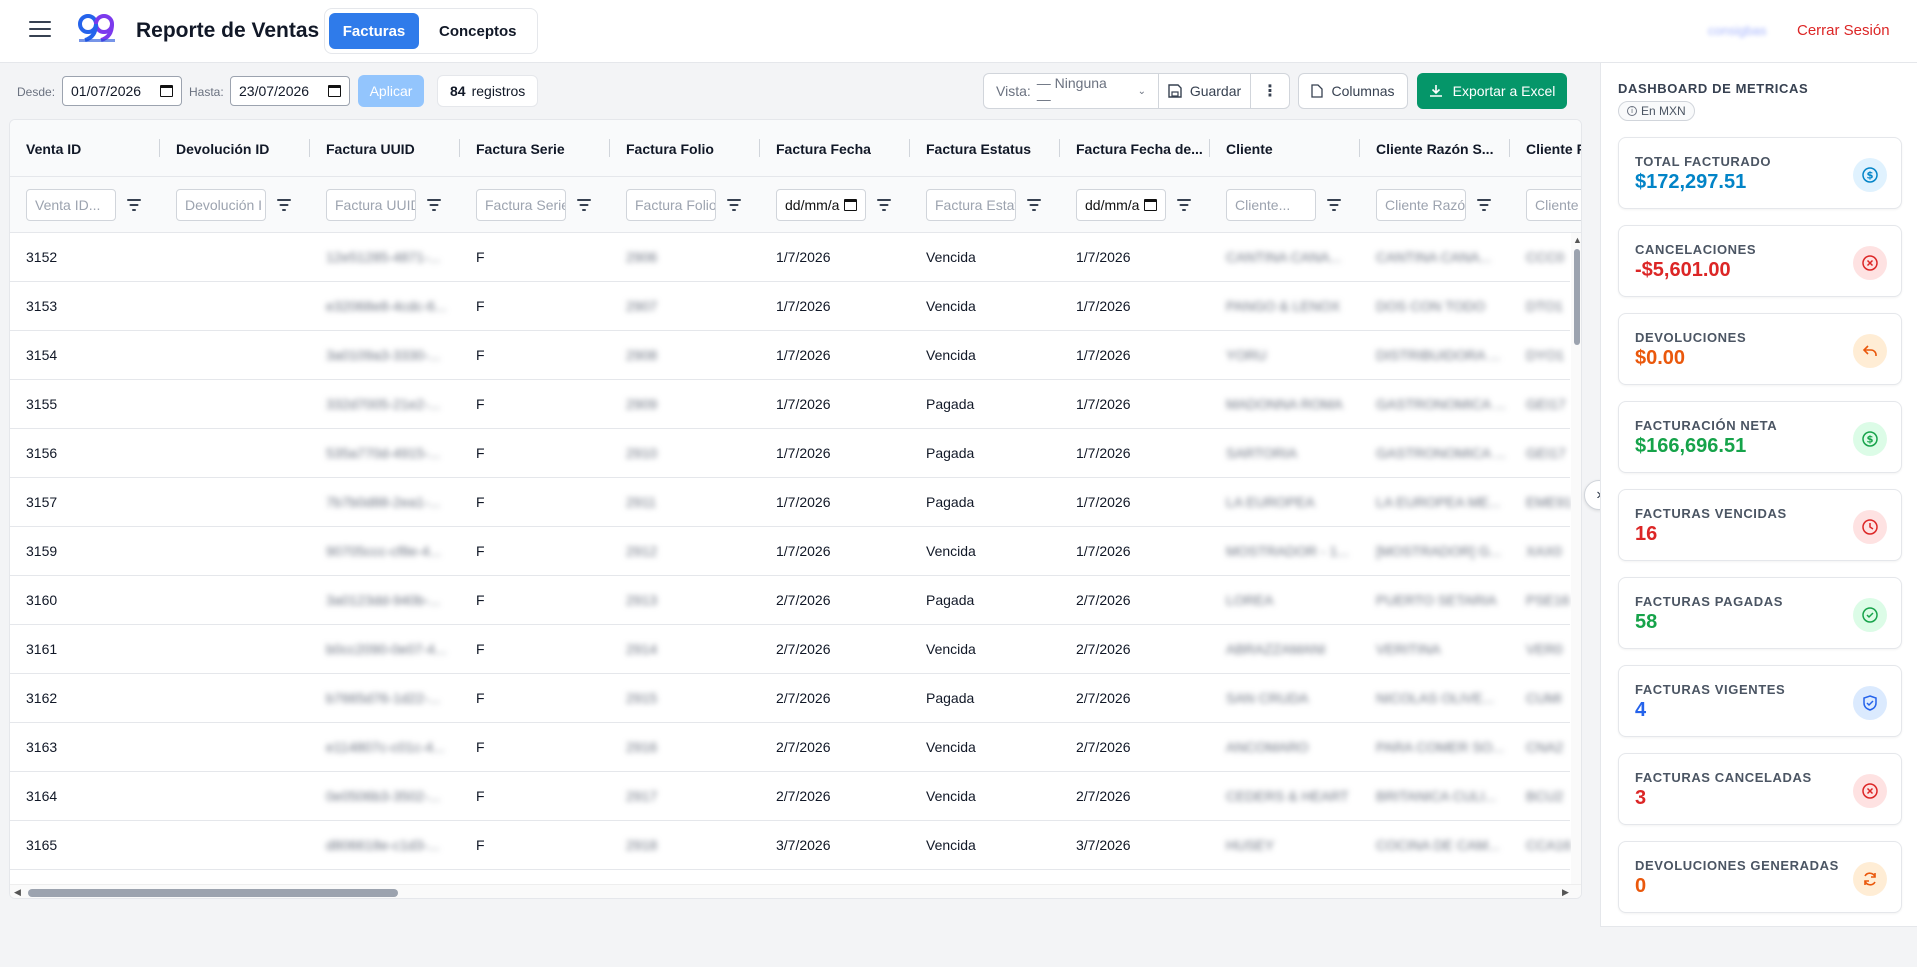  I want to click on shield-check-icon, so click(1870, 703).